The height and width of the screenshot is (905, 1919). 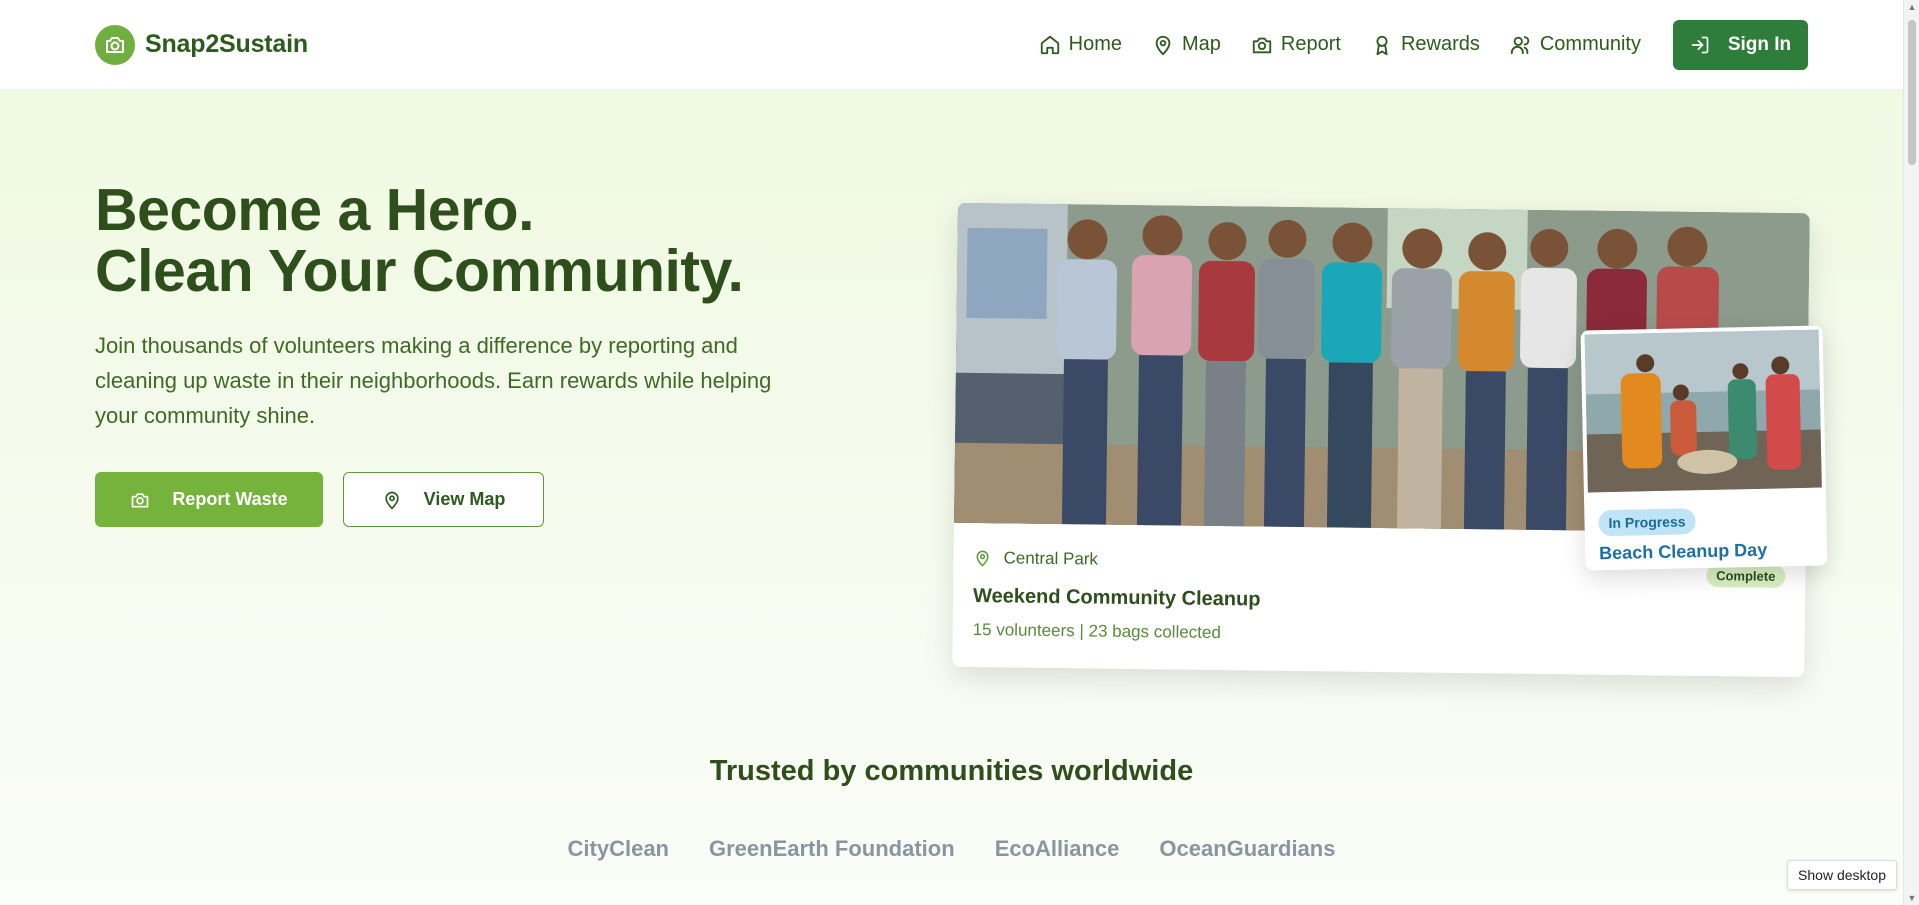 I want to click on card-location: Central Park, so click(x=1035, y=559).